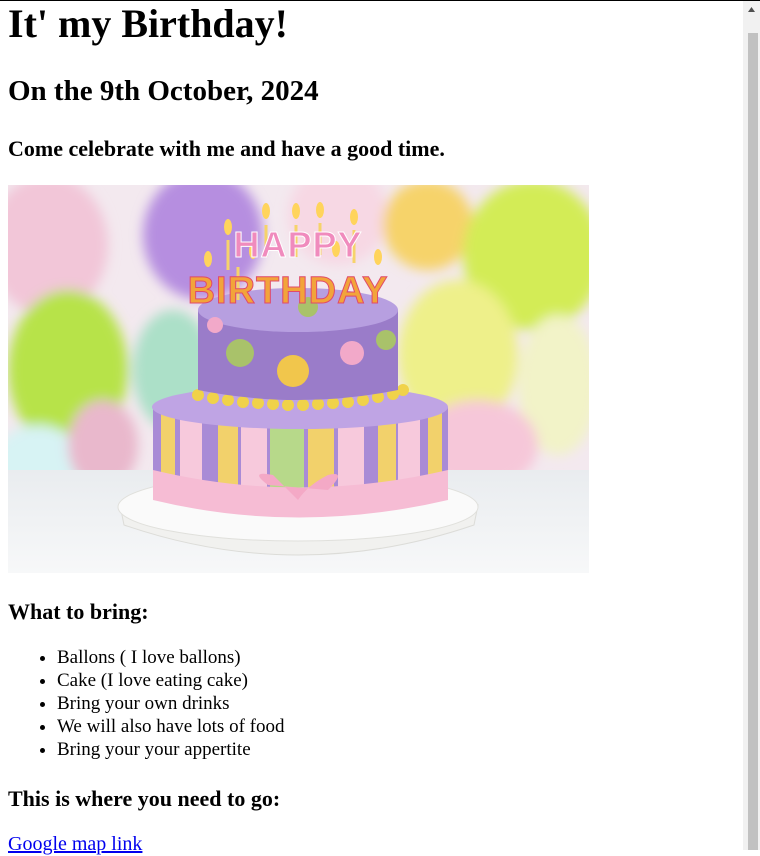 The image size is (760, 856). I want to click on page-title: It' my Birthday!, so click(148, 23).